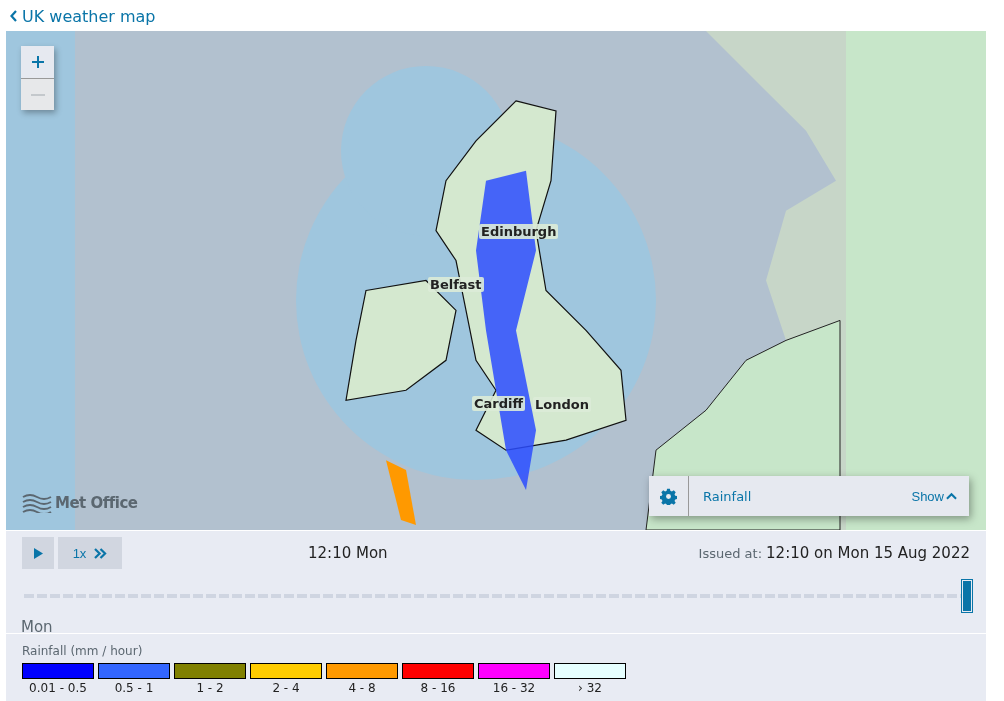  I want to click on legend-label: 16 - 32, so click(514, 688).